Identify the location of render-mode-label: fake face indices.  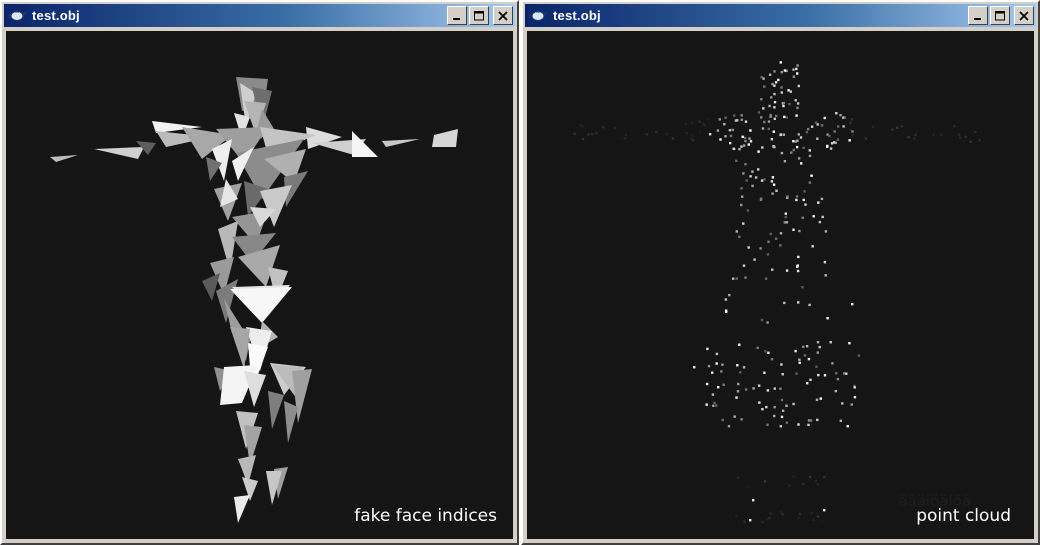
(425, 516).